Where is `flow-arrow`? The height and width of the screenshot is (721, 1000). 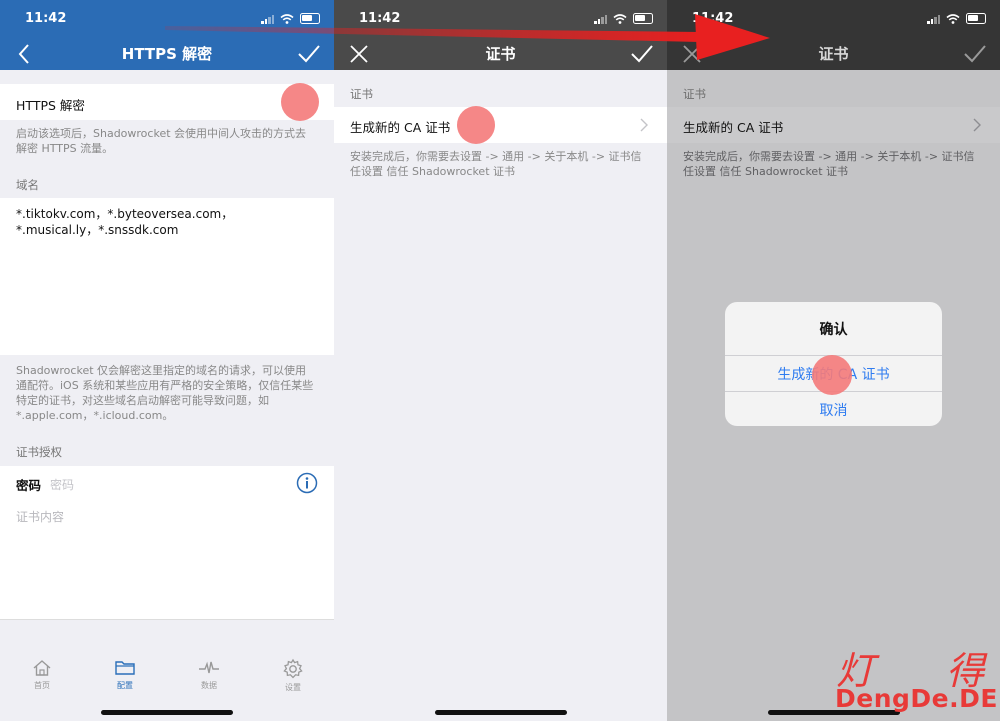 flow-arrow is located at coordinates (467, 37).